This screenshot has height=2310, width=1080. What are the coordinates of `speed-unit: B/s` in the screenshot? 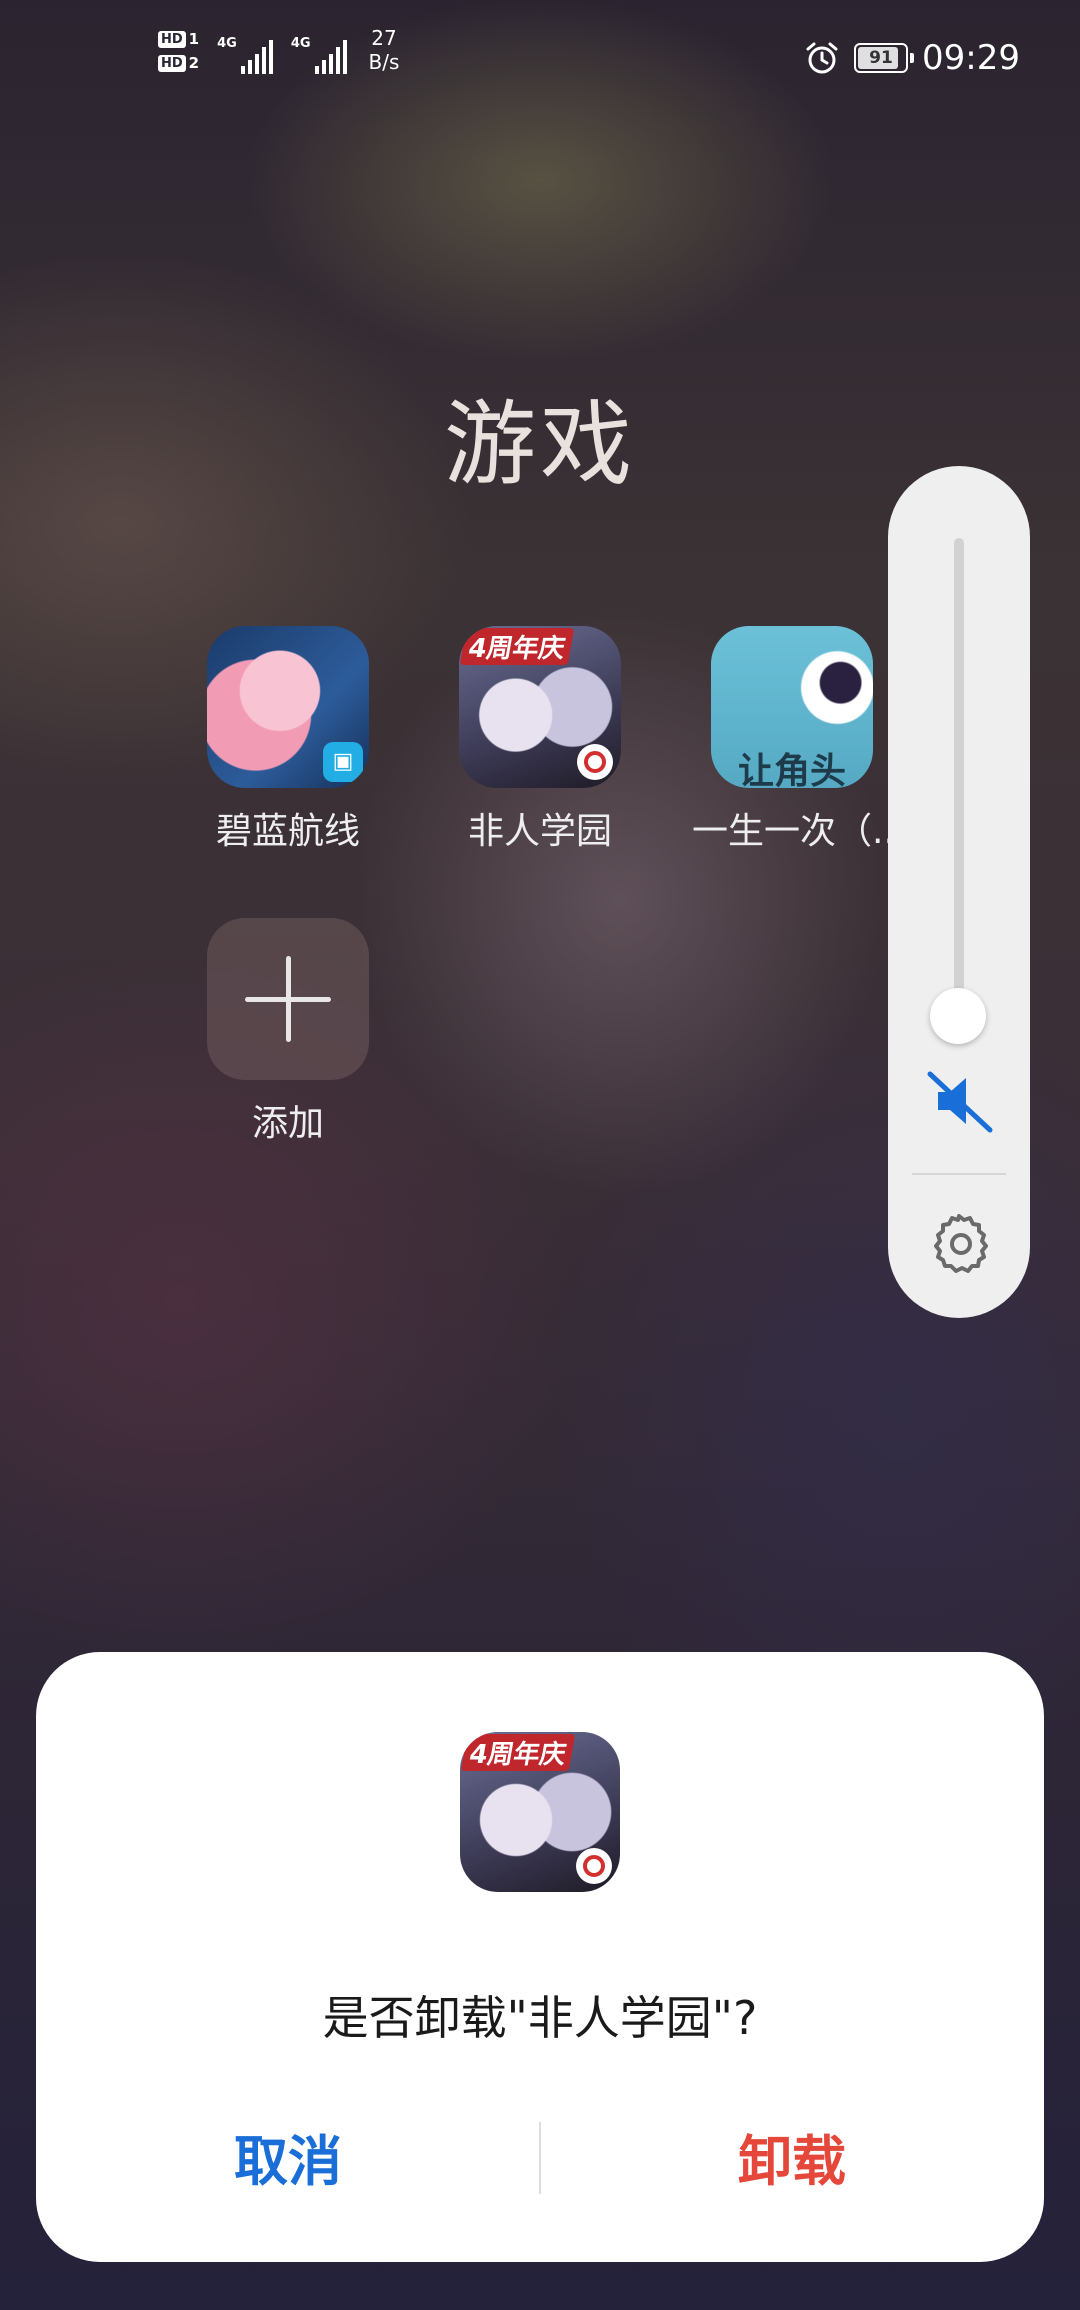 It's located at (384, 62).